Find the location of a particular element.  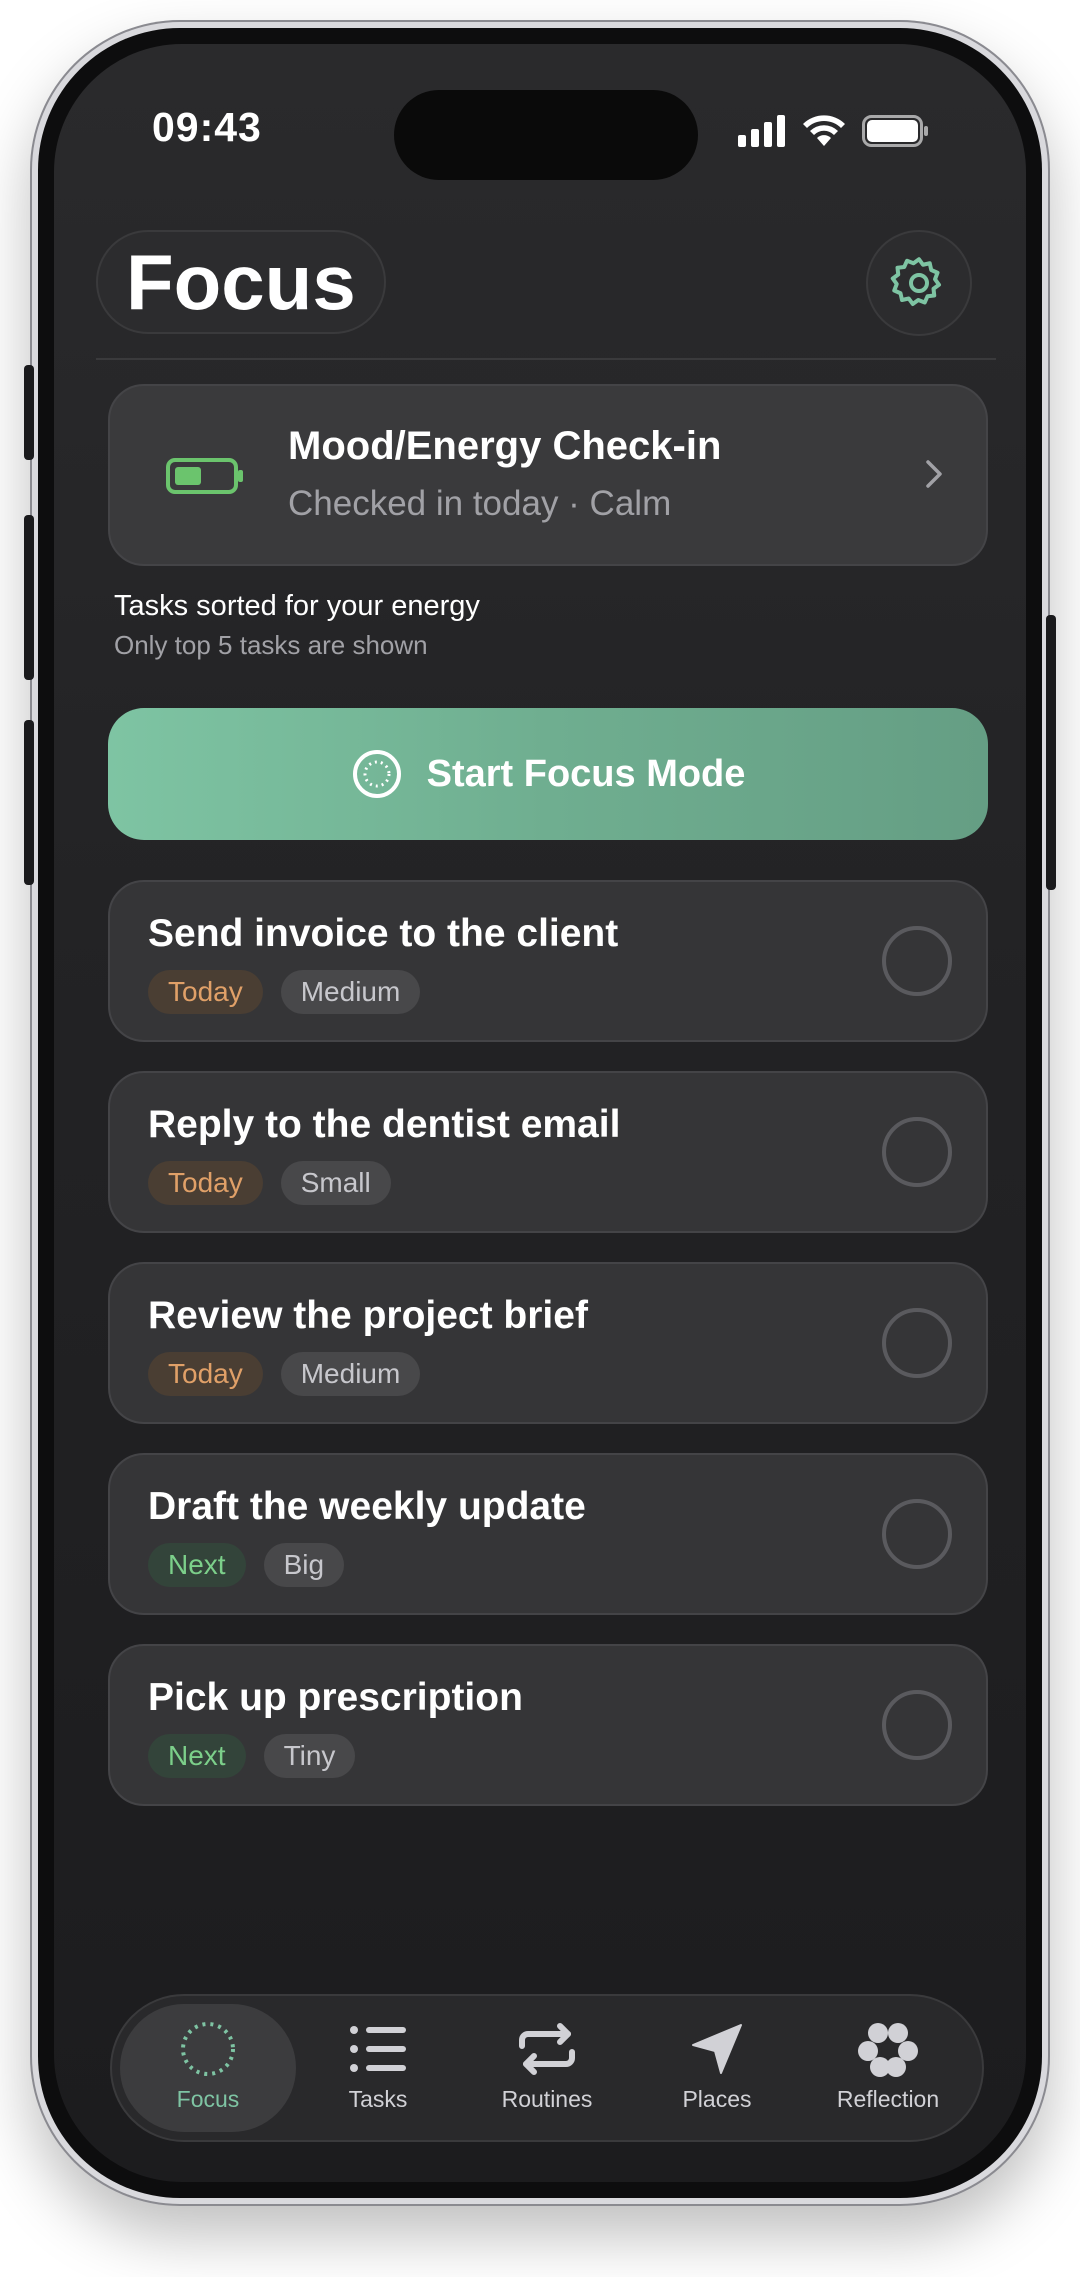

tab-reflection: Reflection is located at coordinates (888, 2068).